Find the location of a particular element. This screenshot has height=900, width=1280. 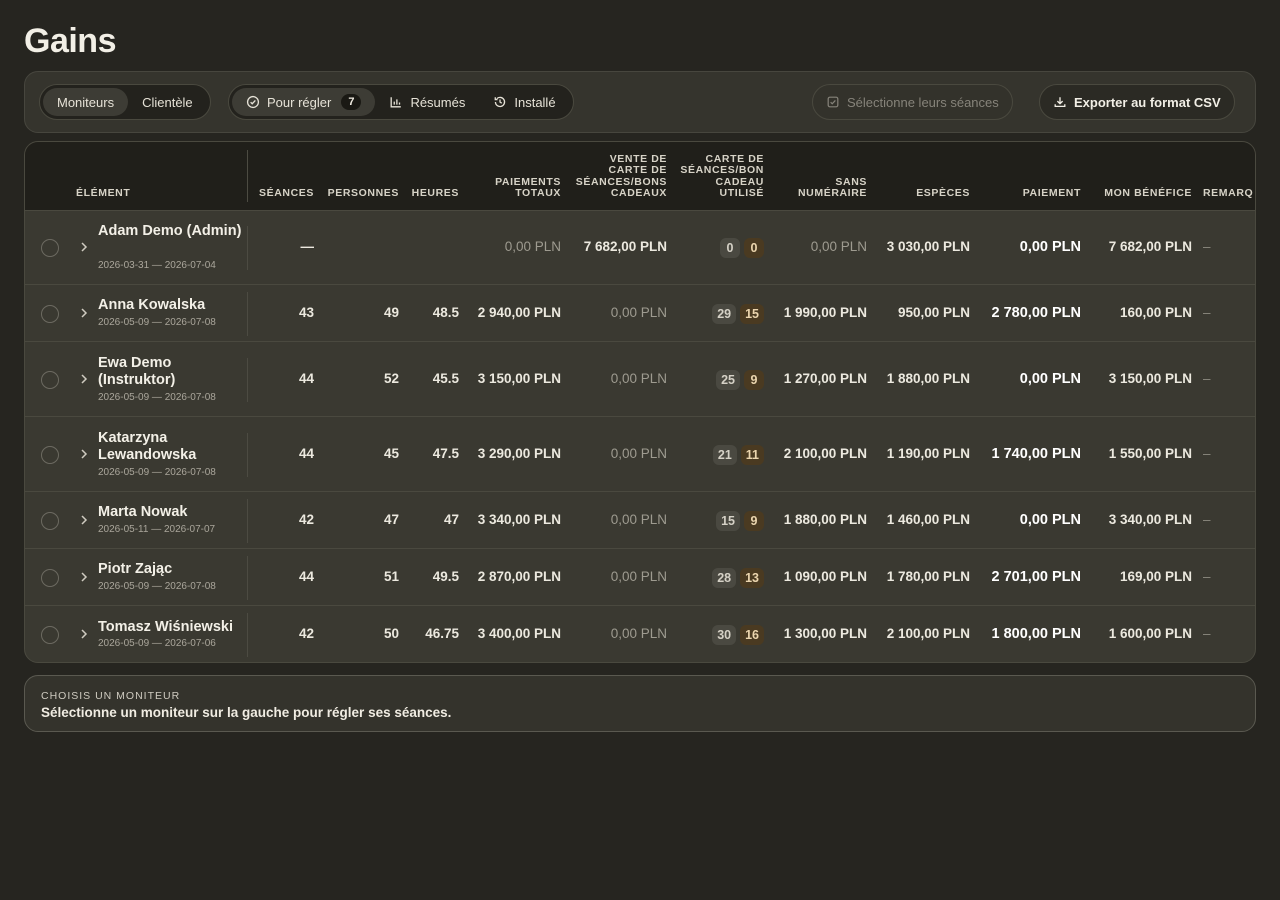

col-header-sans-numeraire: Sans numéraire is located at coordinates (832, 188).